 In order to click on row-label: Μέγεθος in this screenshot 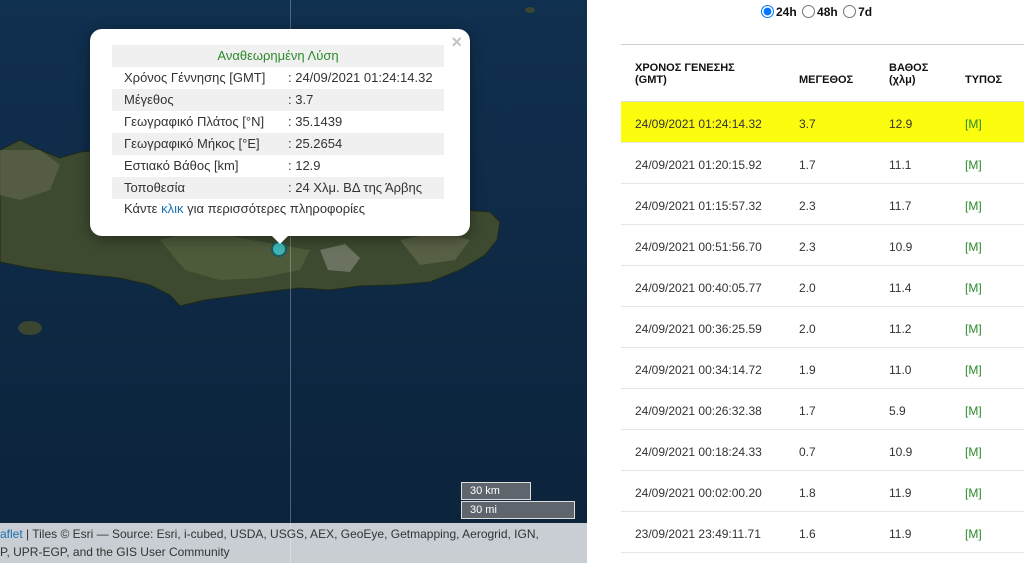, I will do `click(149, 99)`.